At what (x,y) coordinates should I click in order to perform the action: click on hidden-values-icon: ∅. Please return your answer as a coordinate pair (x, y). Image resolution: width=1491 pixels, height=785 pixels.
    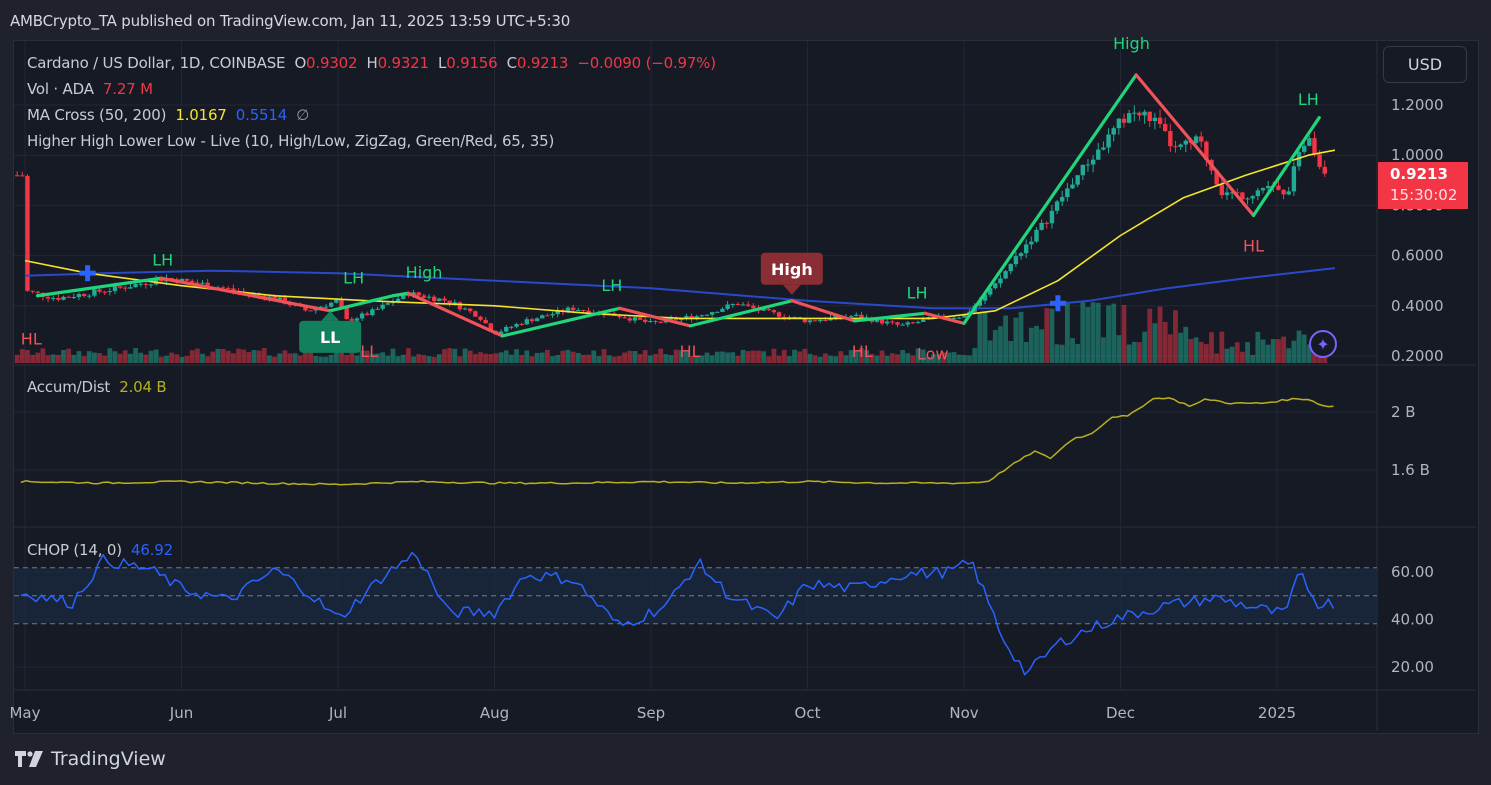
    Looking at the image, I should click on (302, 115).